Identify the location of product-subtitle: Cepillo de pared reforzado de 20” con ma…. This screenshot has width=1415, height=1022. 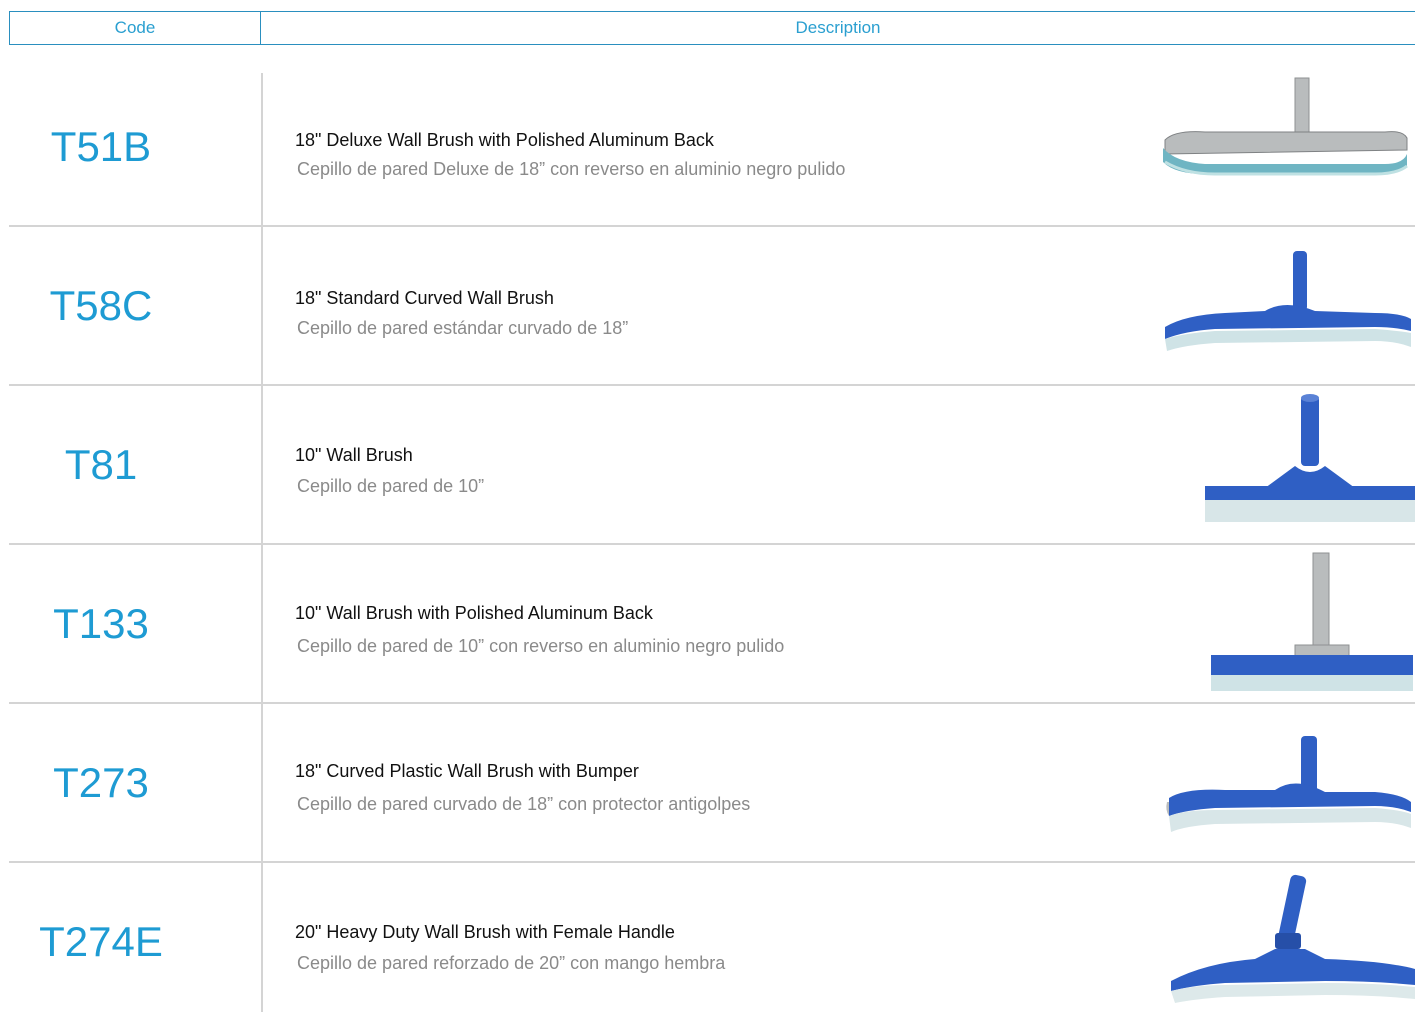
(511, 963).